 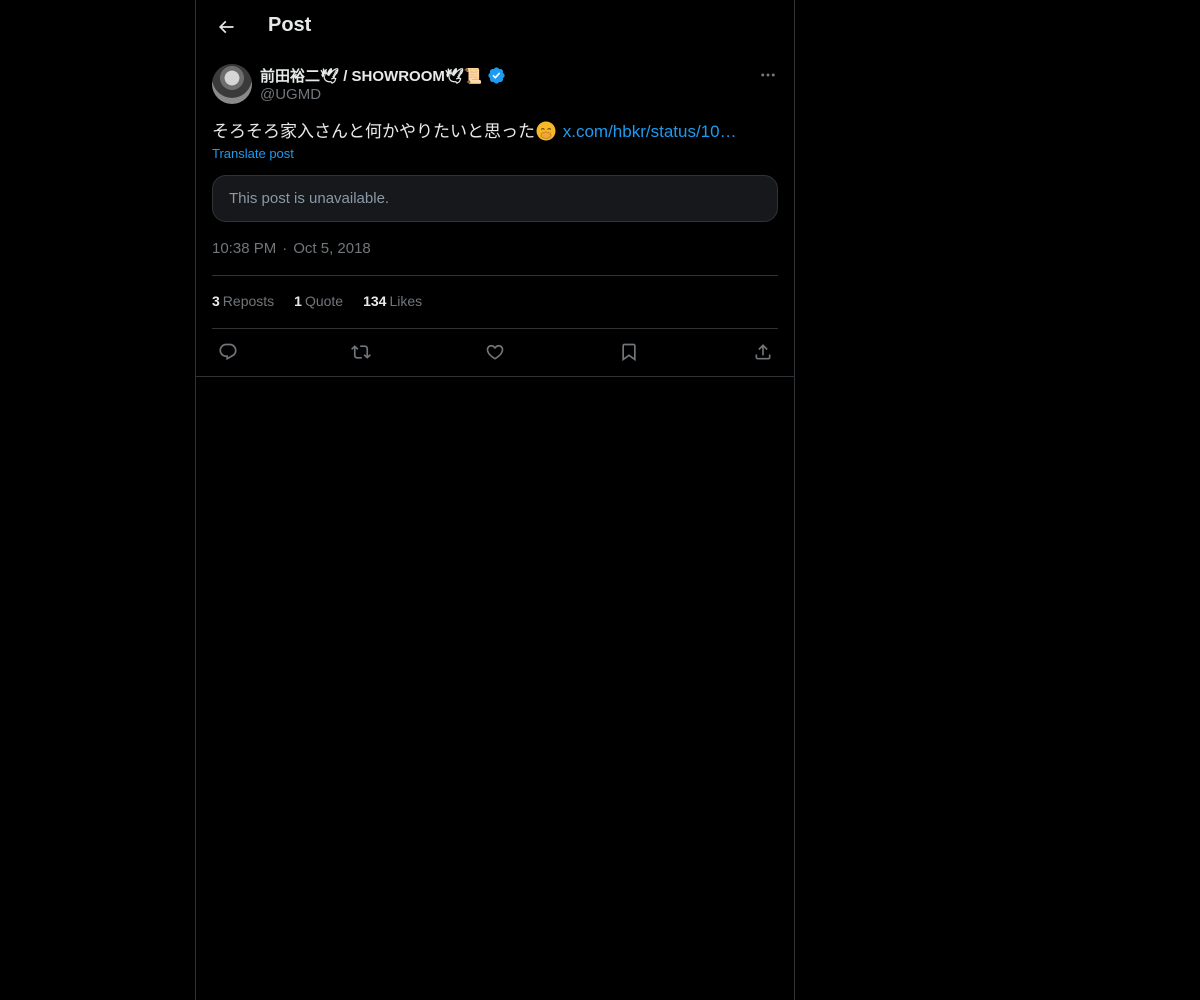 I want to click on author-name-row: 前田裕二🕊 / SHOWROOM🕊📜, so click(x=383, y=75).